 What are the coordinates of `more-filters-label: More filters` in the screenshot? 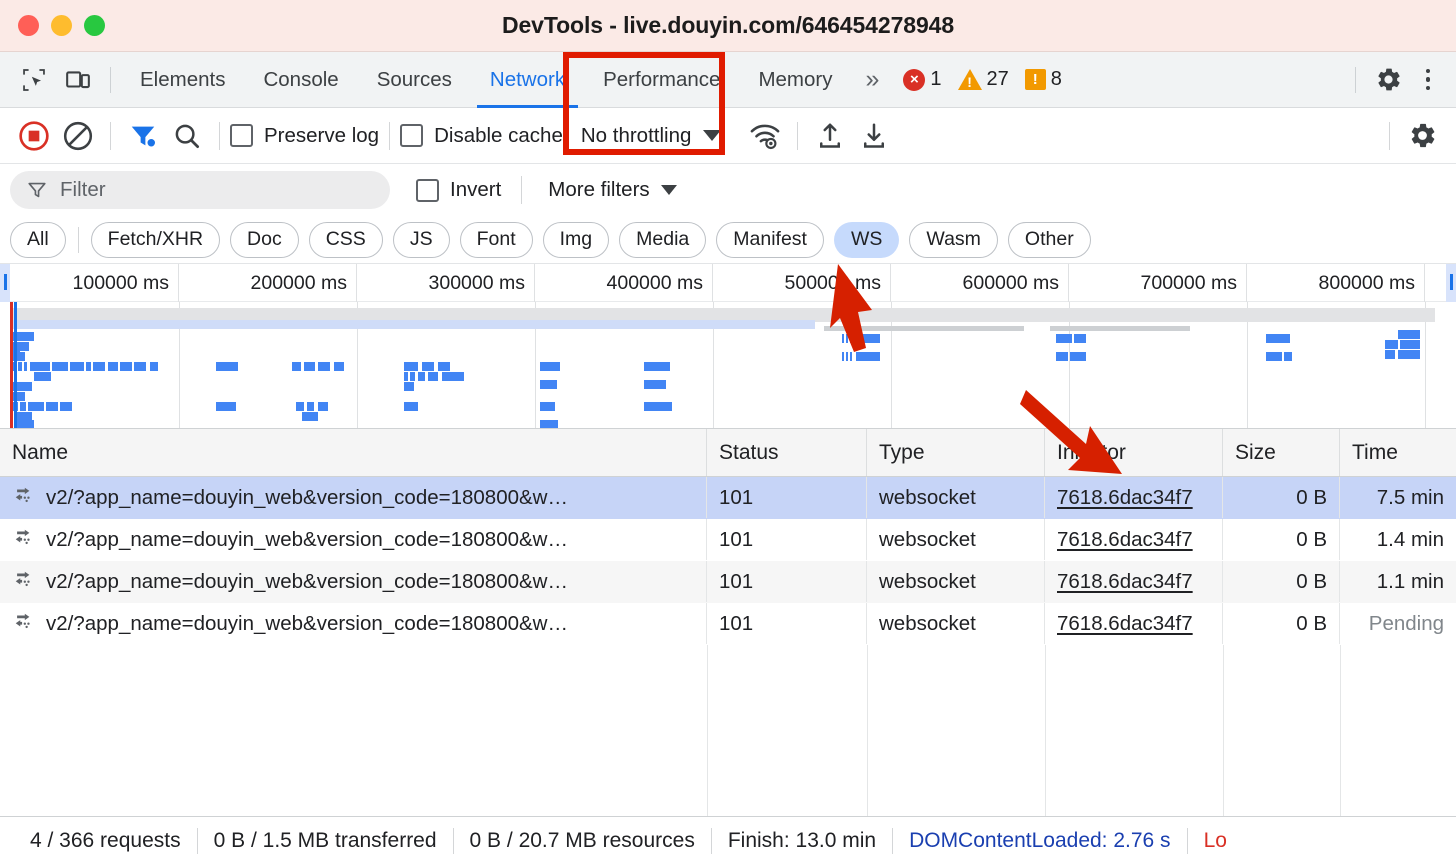 It's located at (599, 189).